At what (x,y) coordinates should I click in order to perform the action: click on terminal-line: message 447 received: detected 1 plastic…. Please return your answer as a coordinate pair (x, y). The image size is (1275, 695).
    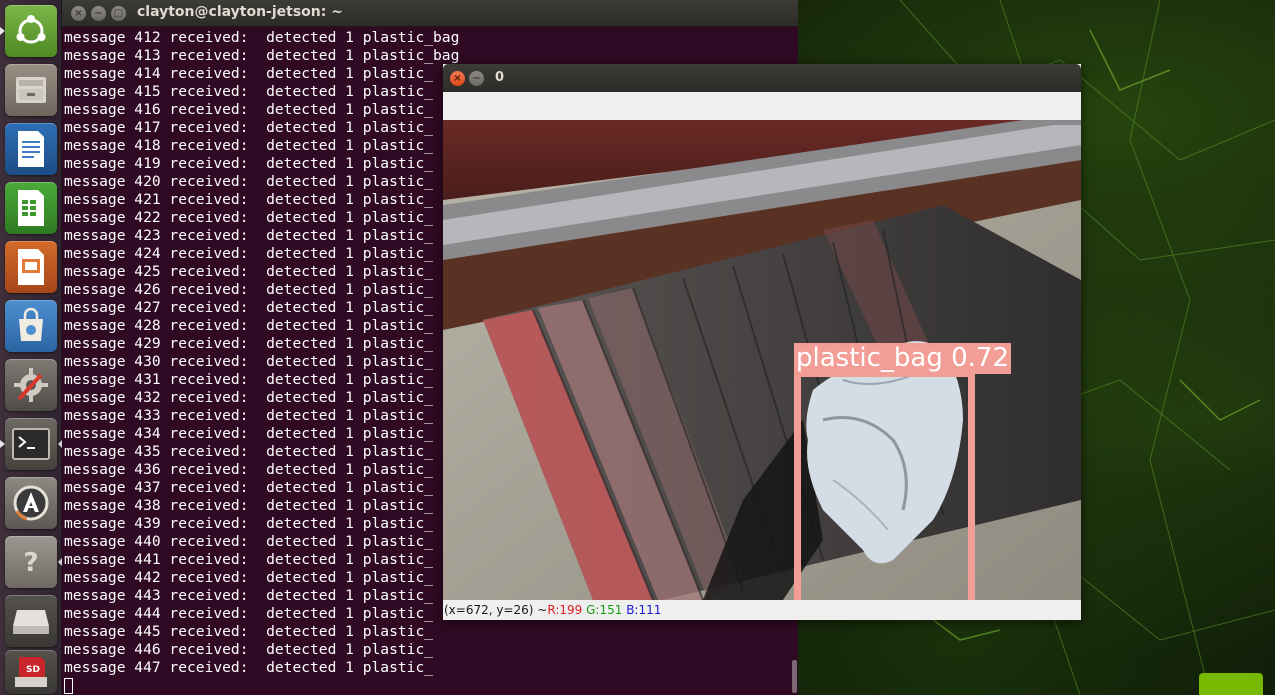
    Looking at the image, I should click on (249, 667).